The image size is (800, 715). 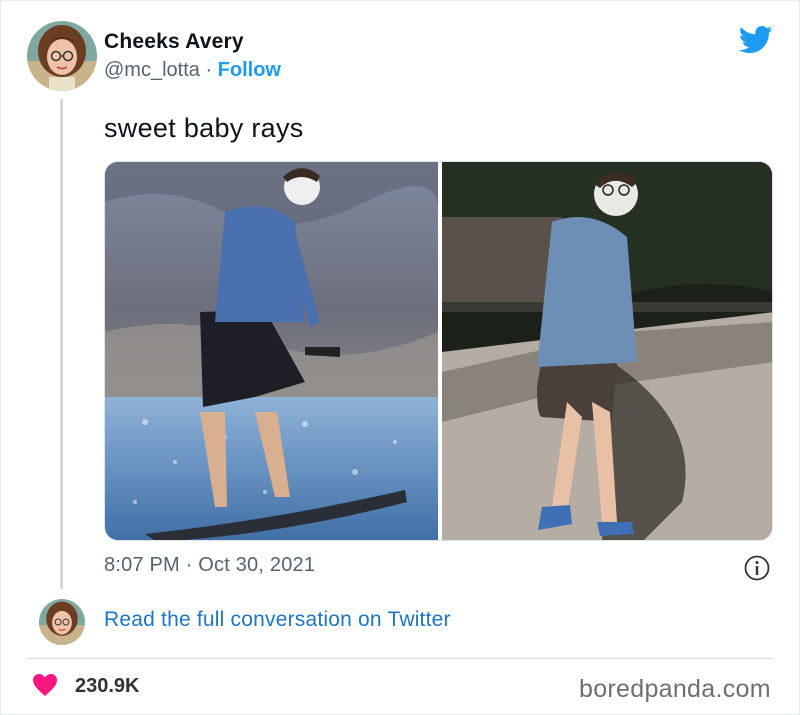 What do you see at coordinates (277, 620) in the screenshot?
I see `read-full-conversation-link: Read the full conversation on Twitter` at bounding box center [277, 620].